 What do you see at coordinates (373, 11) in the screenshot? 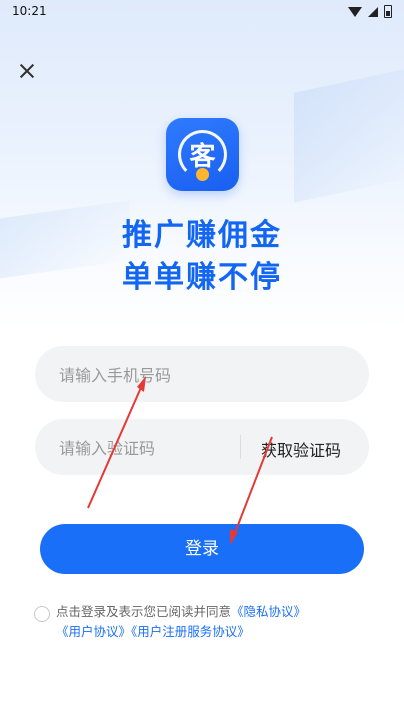
I see `signal-icon` at bounding box center [373, 11].